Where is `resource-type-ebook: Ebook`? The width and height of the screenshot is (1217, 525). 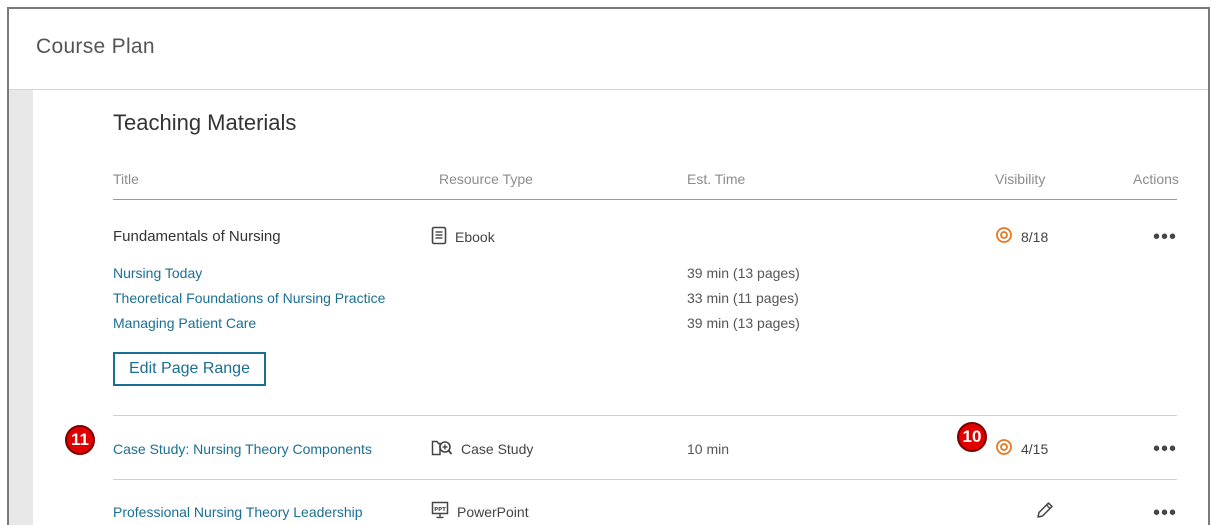 resource-type-ebook: Ebook is located at coordinates (463, 237).